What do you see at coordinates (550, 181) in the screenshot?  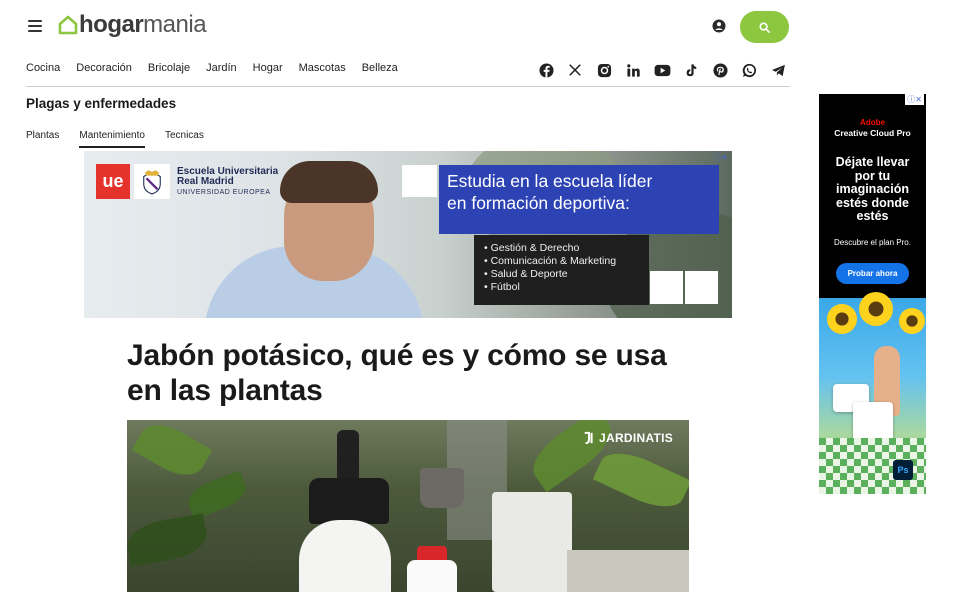 I see `ad-headline-line1: Estudia en la escuela líder` at bounding box center [550, 181].